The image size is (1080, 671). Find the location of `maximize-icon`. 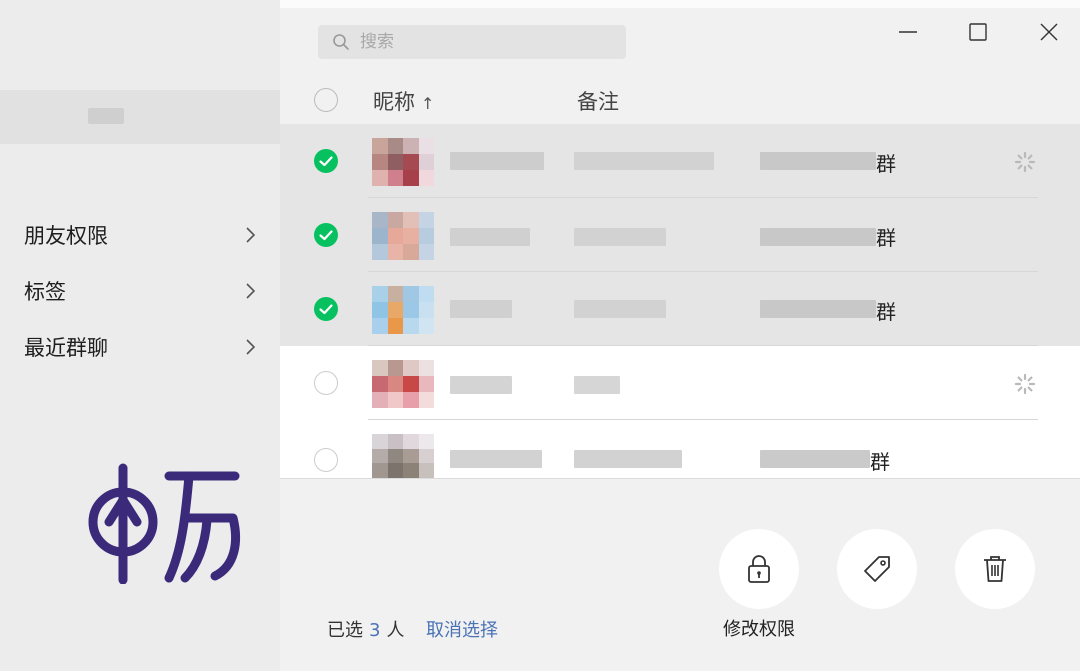

maximize-icon is located at coordinates (978, 32).